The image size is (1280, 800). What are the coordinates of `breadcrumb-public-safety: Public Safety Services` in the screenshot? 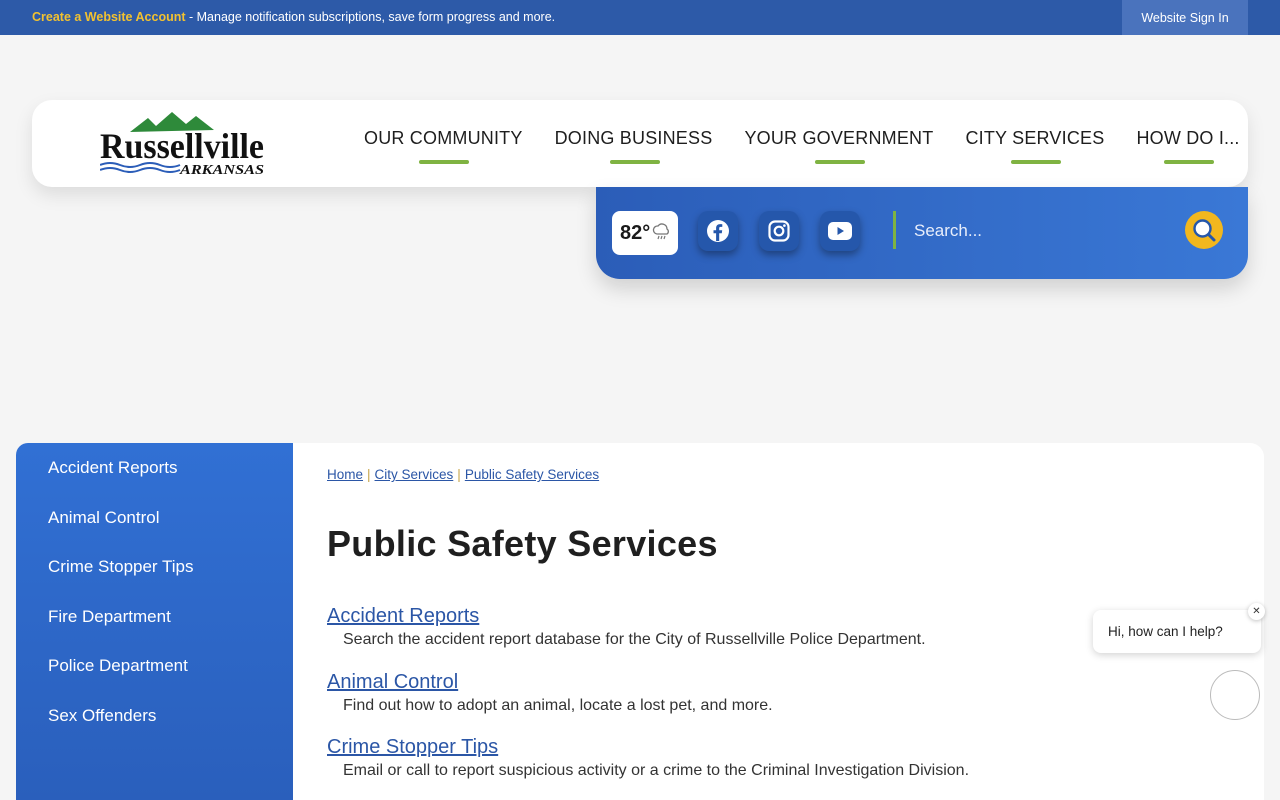 It's located at (532, 474).